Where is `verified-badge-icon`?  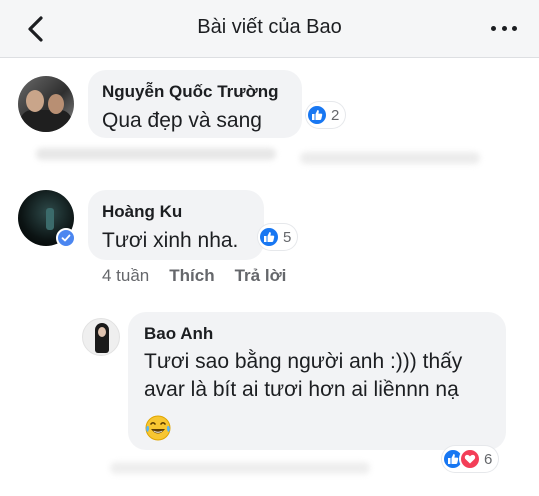
verified-badge-icon is located at coordinates (66, 238).